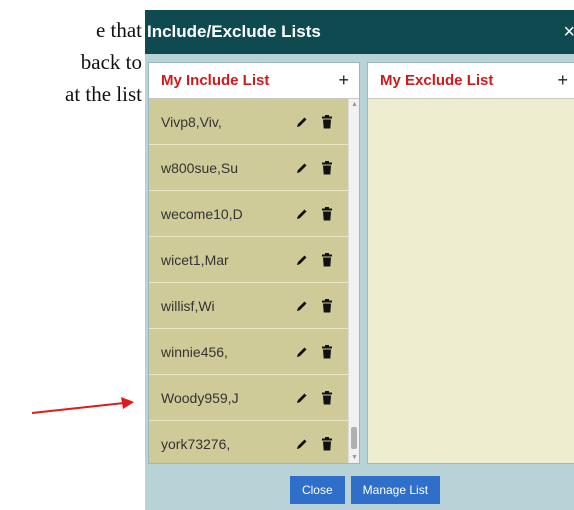 This screenshot has height=510, width=574. Describe the element at coordinates (103, 94) in the screenshot. I see `background-text-line: at the list` at that location.